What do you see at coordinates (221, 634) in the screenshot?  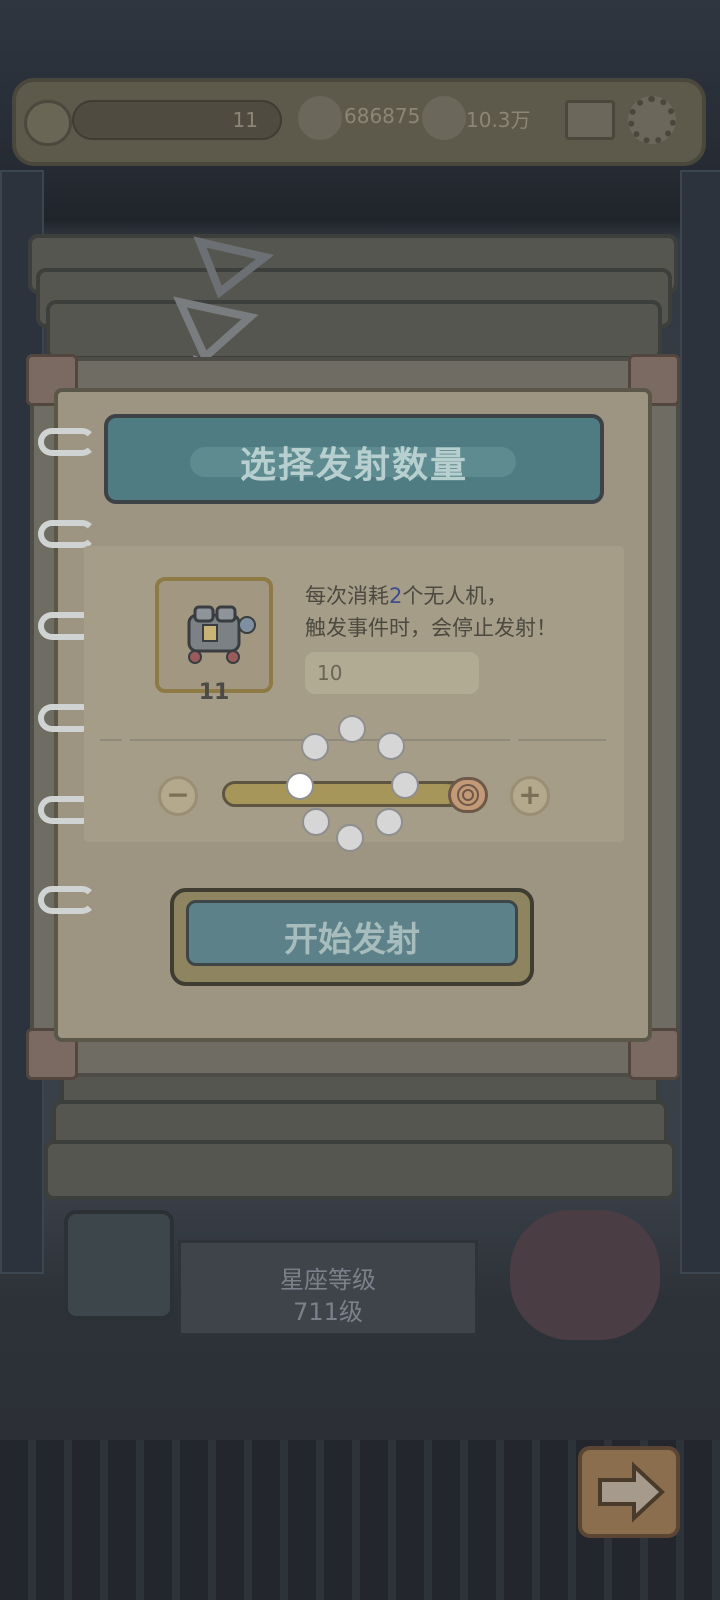 I see `drone-icon` at bounding box center [221, 634].